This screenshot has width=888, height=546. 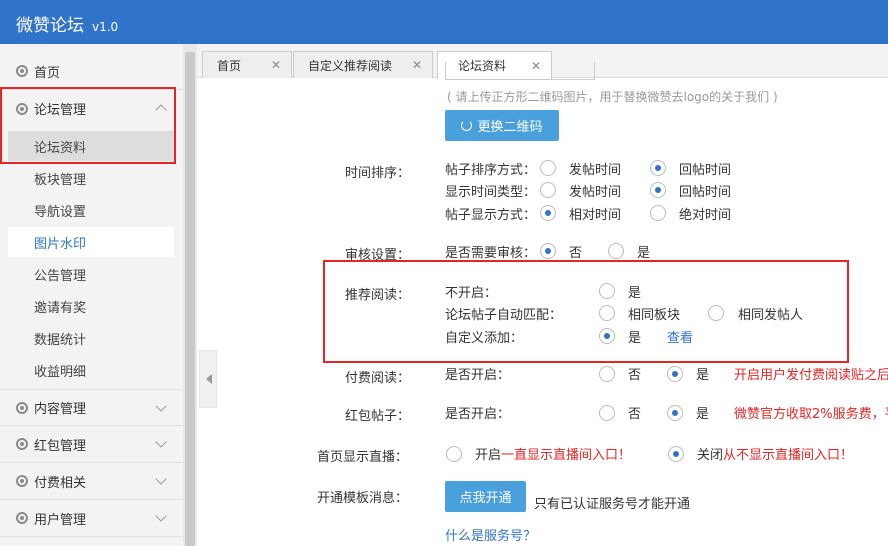 I want to click on live-radio-disable, so click(x=676, y=454).